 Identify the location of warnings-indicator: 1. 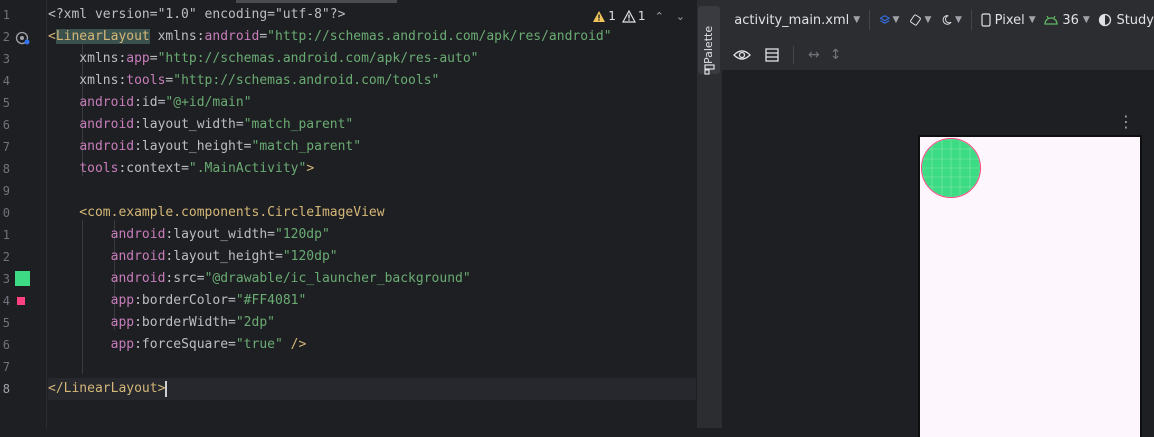
(604, 16).